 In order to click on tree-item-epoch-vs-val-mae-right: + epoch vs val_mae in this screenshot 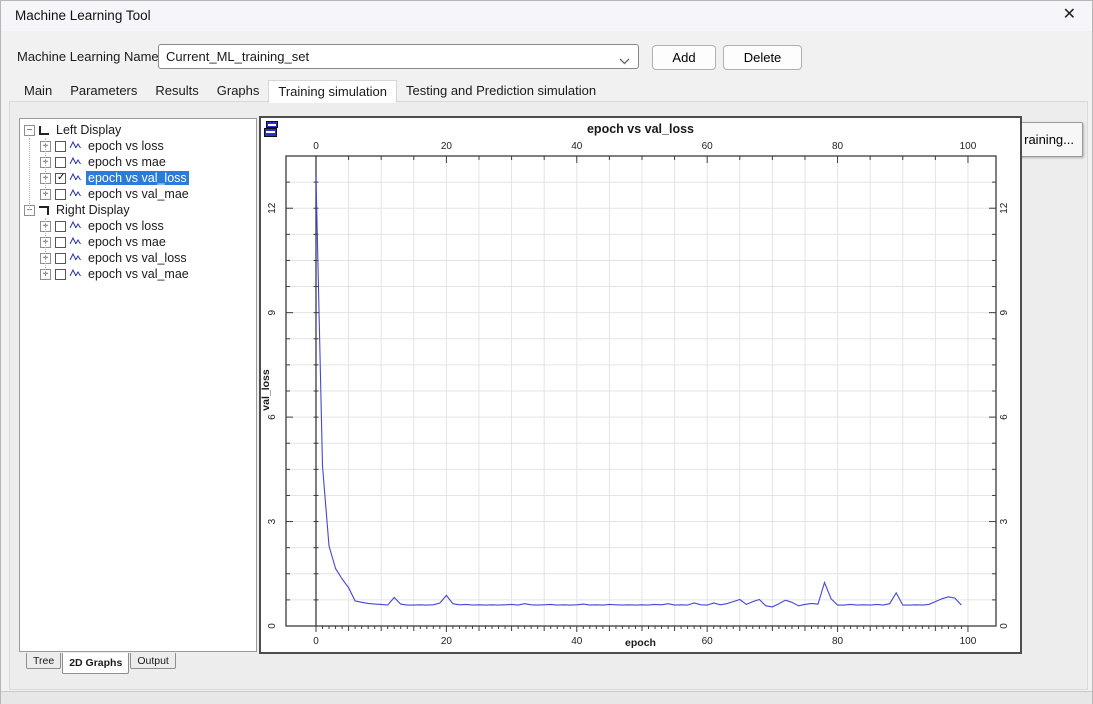, I will do `click(138, 274)`.